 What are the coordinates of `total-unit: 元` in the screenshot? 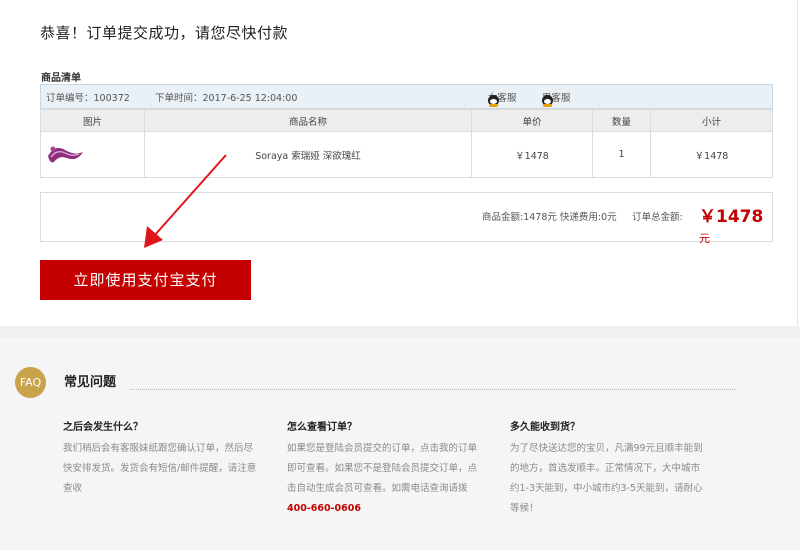 It's located at (704, 238).